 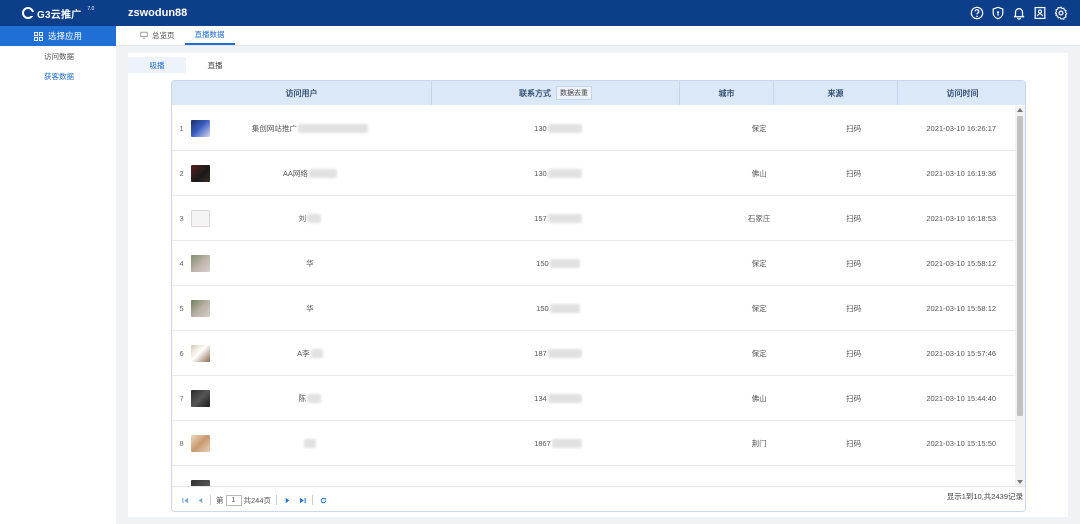 What do you see at coordinates (309, 476) in the screenshot?
I see `user-name-cell` at bounding box center [309, 476].